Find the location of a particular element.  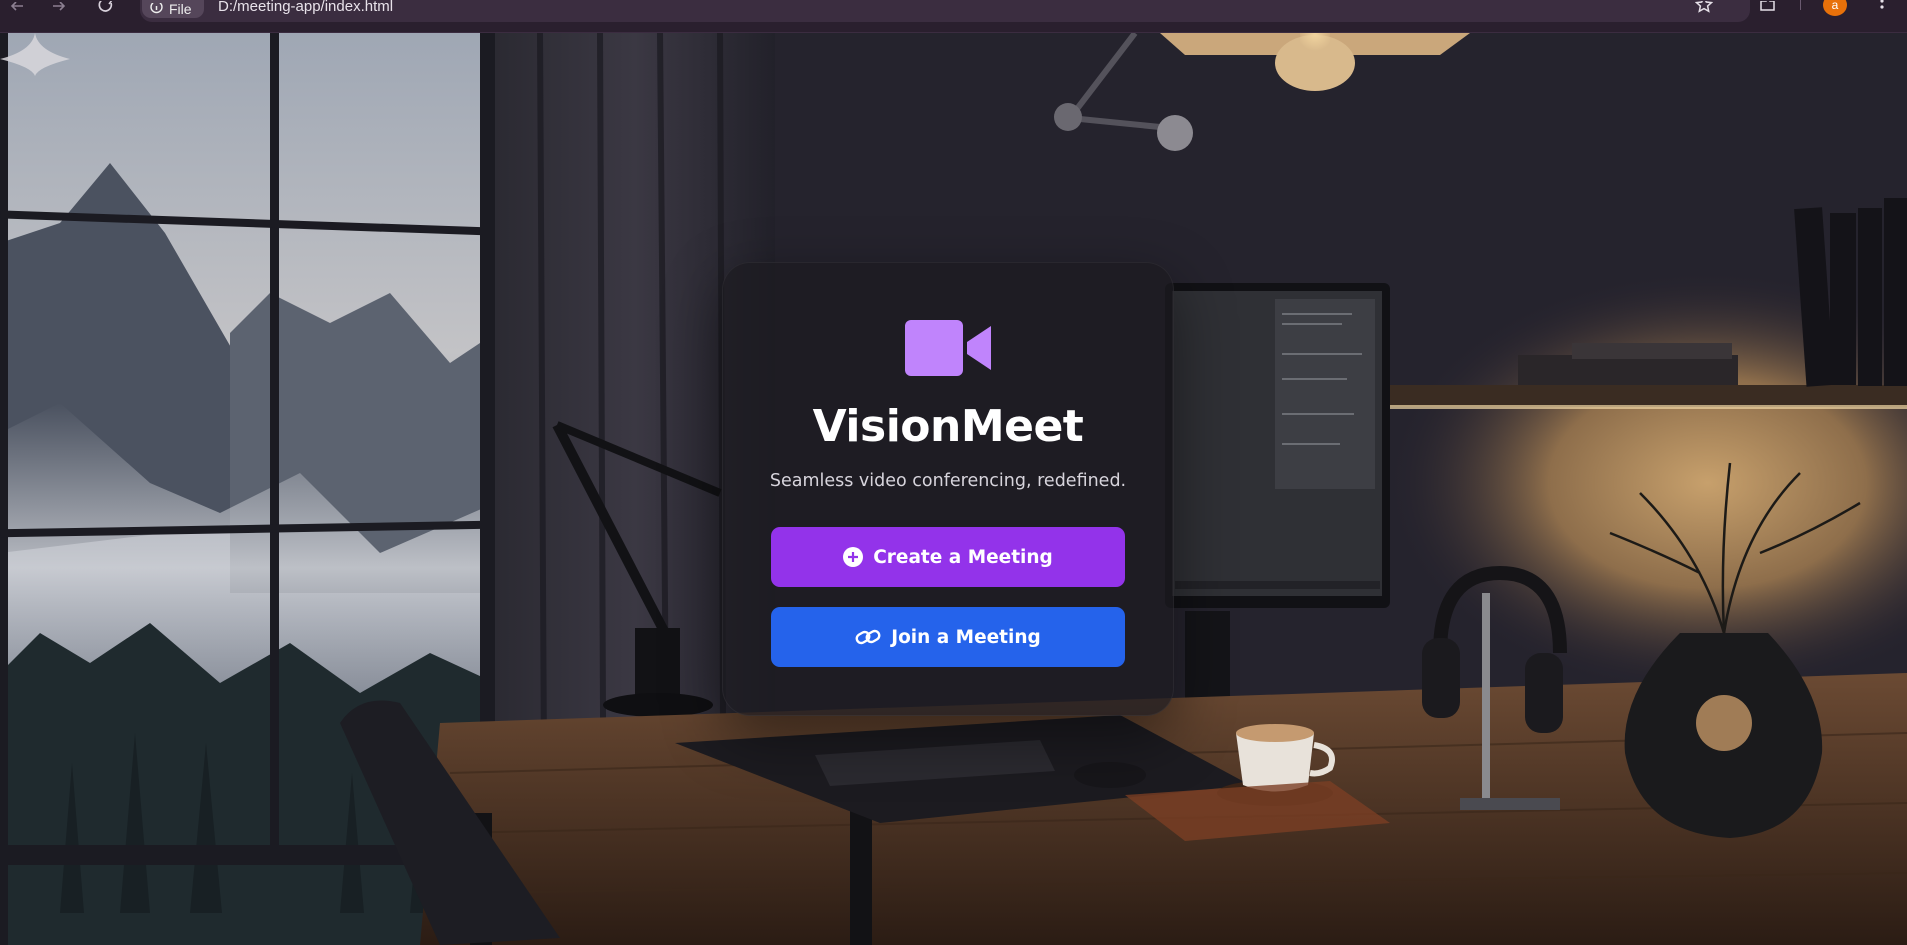

back-button is located at coordinates (17, 7).